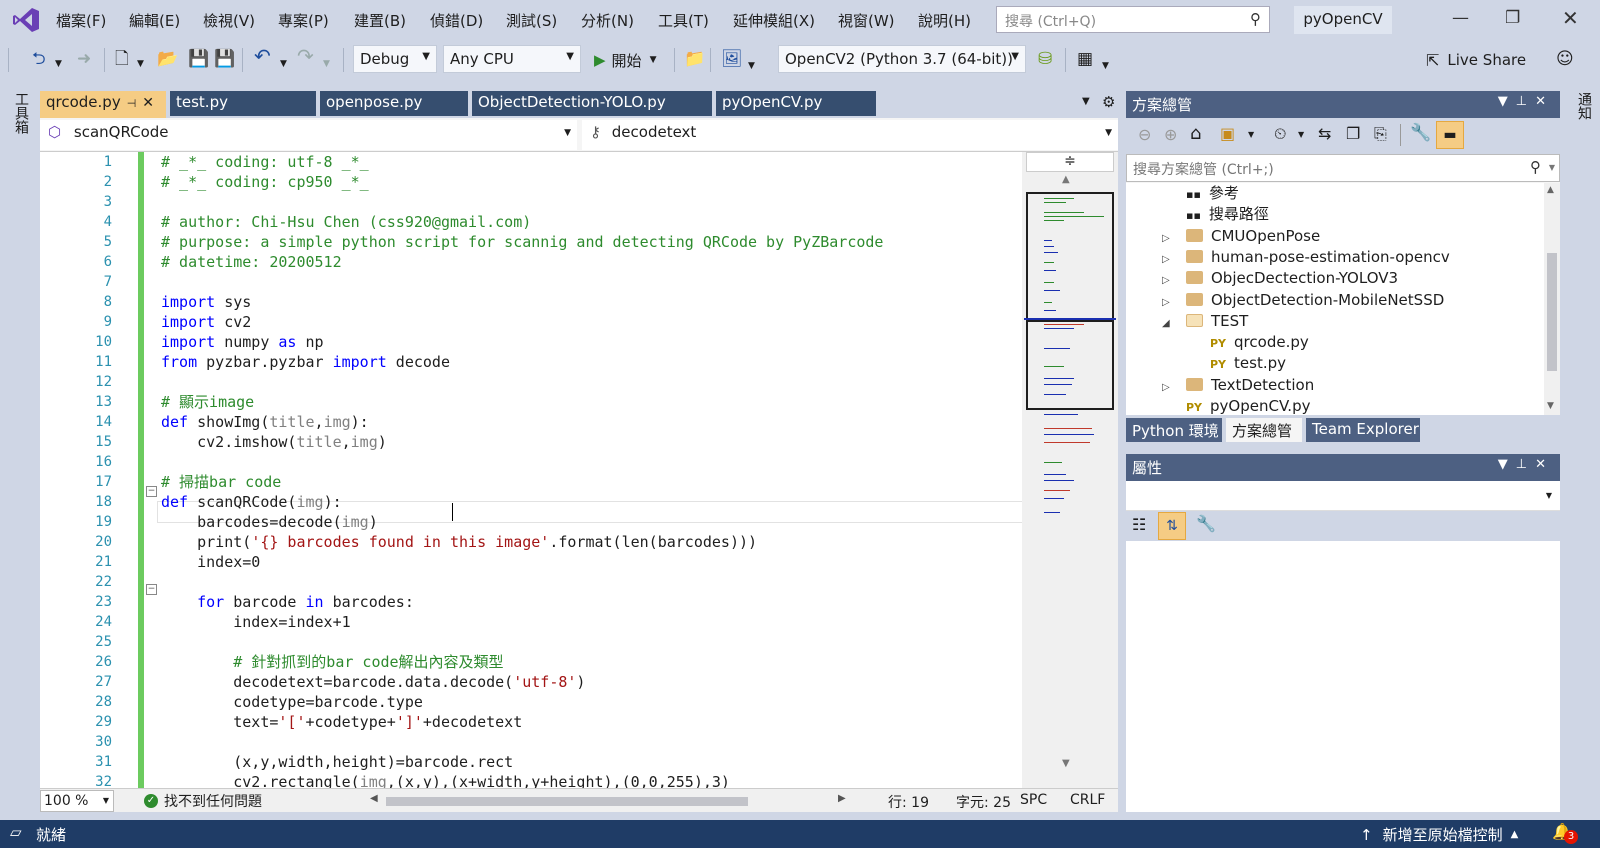 The image size is (1600, 848). What do you see at coordinates (1248, 364) in the screenshot?
I see `tree-item: PY test.py` at bounding box center [1248, 364].